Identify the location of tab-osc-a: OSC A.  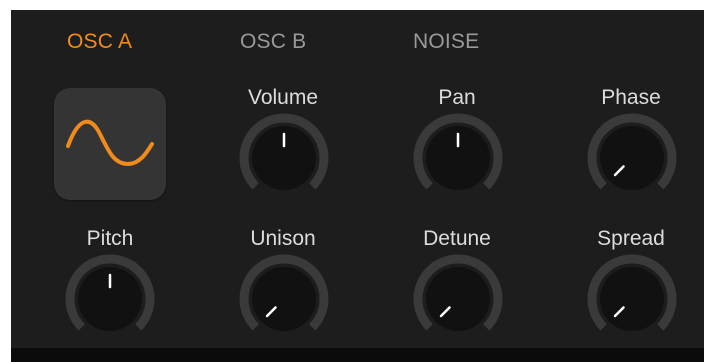
(99, 42).